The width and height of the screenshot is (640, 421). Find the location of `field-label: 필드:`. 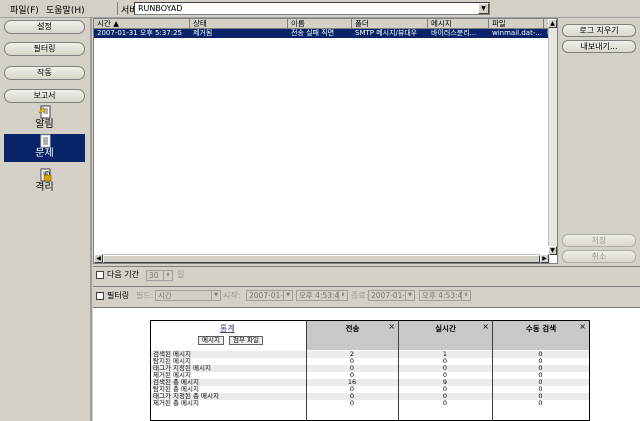

field-label: 필드: is located at coordinates (145, 295).